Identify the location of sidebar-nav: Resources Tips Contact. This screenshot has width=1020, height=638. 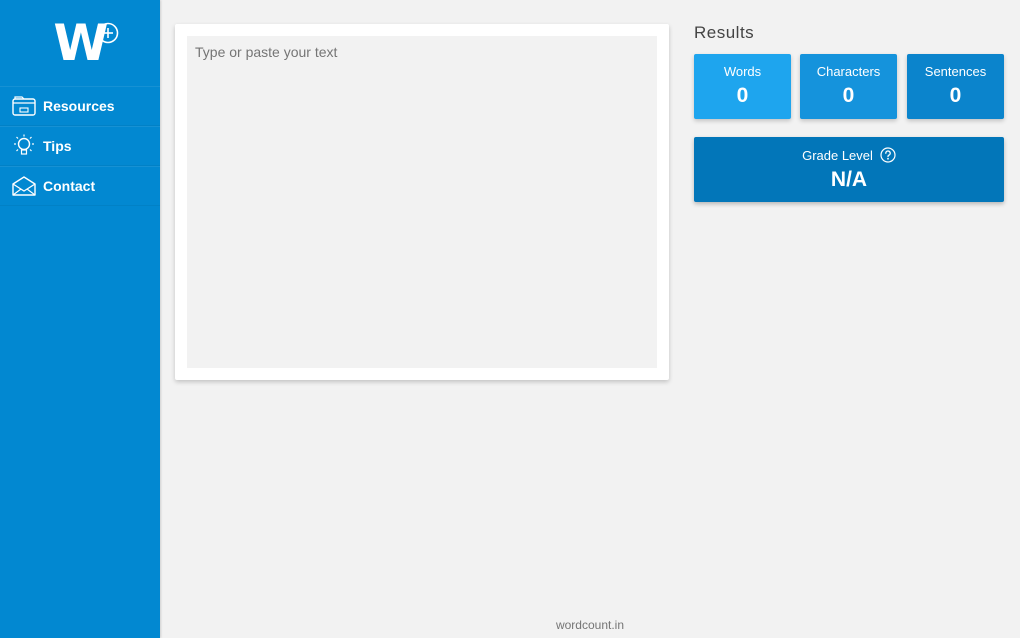
(80, 146).